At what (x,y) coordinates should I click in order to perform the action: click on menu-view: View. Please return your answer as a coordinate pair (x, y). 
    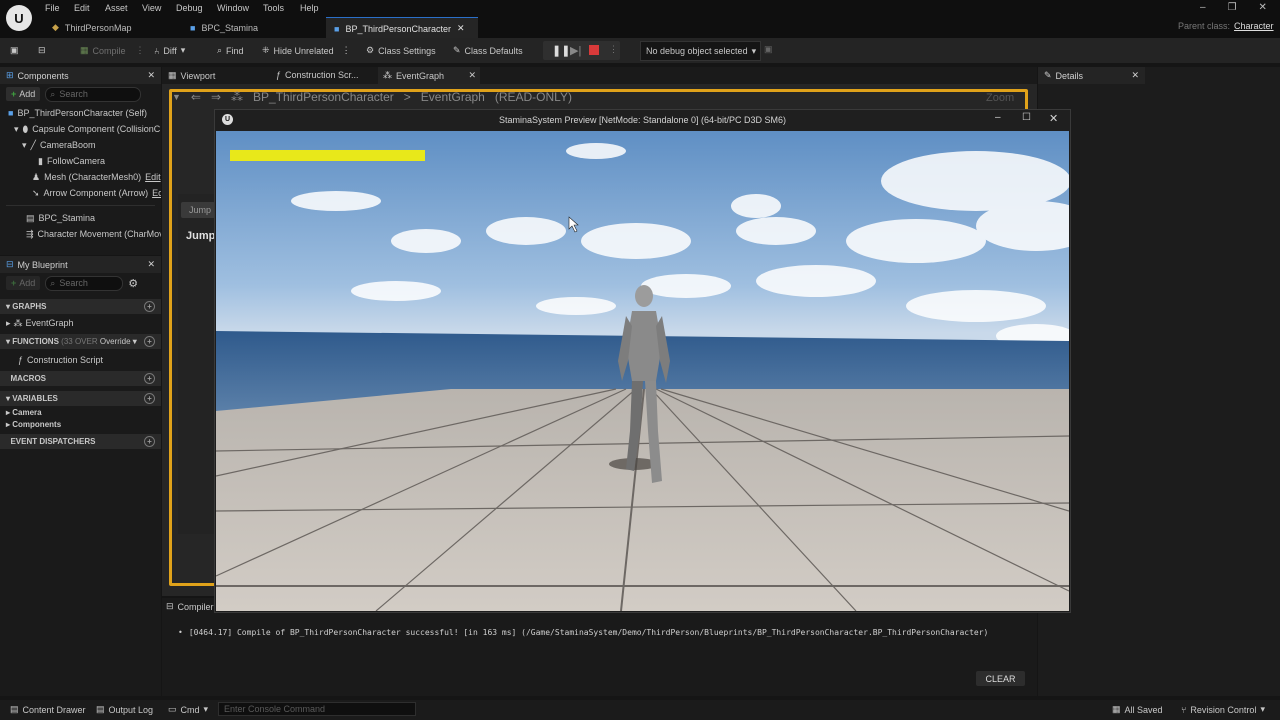
    Looking at the image, I should click on (151, 8).